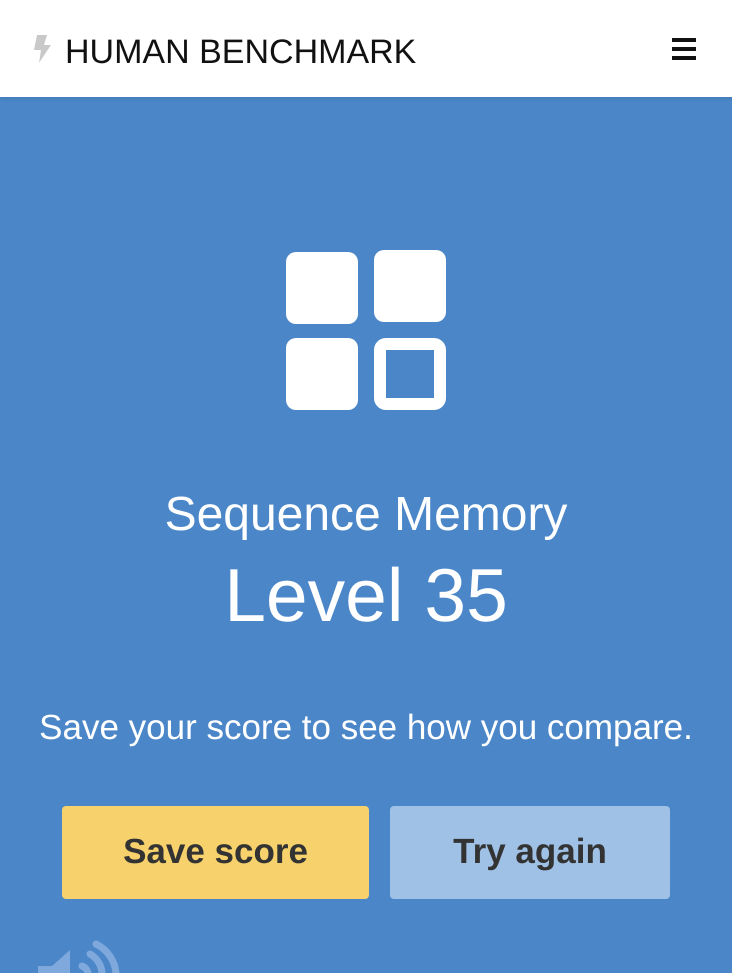 The width and height of the screenshot is (732, 973). I want to click on menu-icon, so click(684, 49).